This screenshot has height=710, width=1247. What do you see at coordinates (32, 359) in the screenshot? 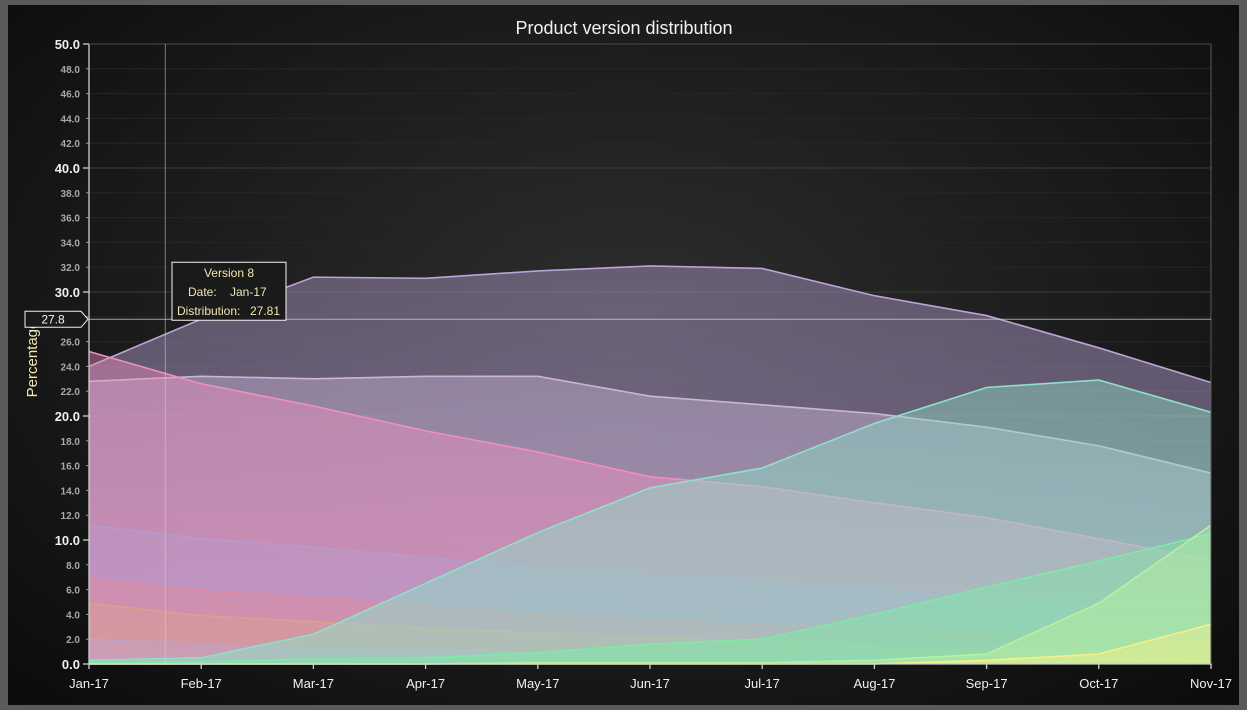
I see `y-axis-label: Percentage` at bounding box center [32, 359].